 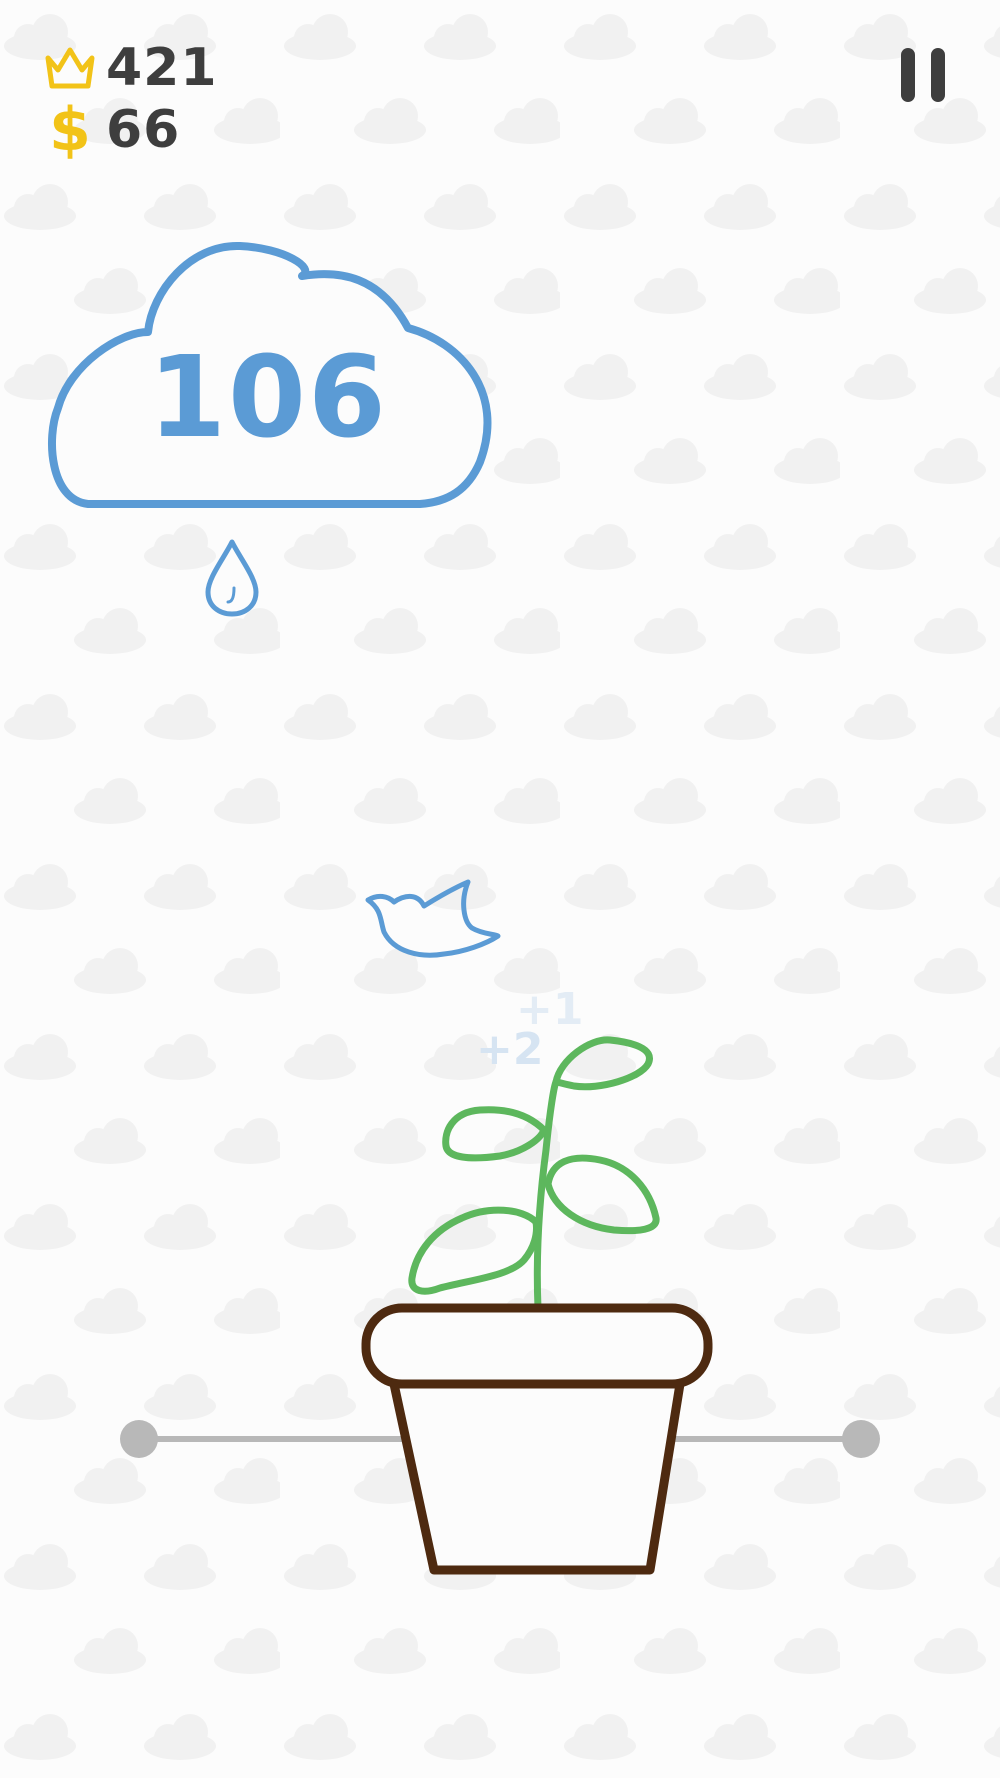 I want to click on water-drop-icon, so click(x=232, y=578).